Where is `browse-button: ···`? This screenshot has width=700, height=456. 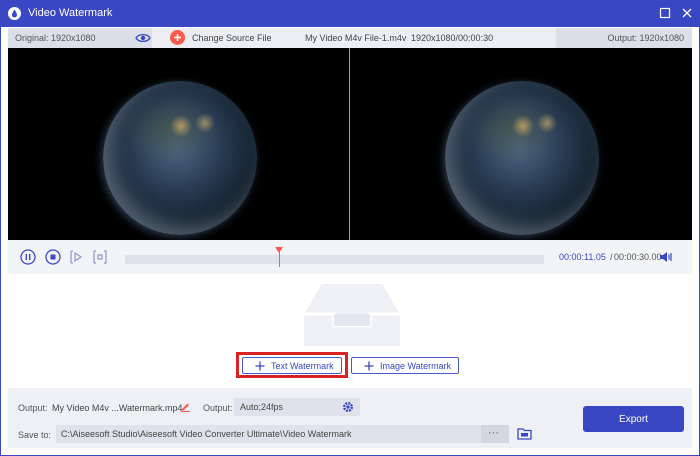 browse-button: ··· is located at coordinates (495, 434).